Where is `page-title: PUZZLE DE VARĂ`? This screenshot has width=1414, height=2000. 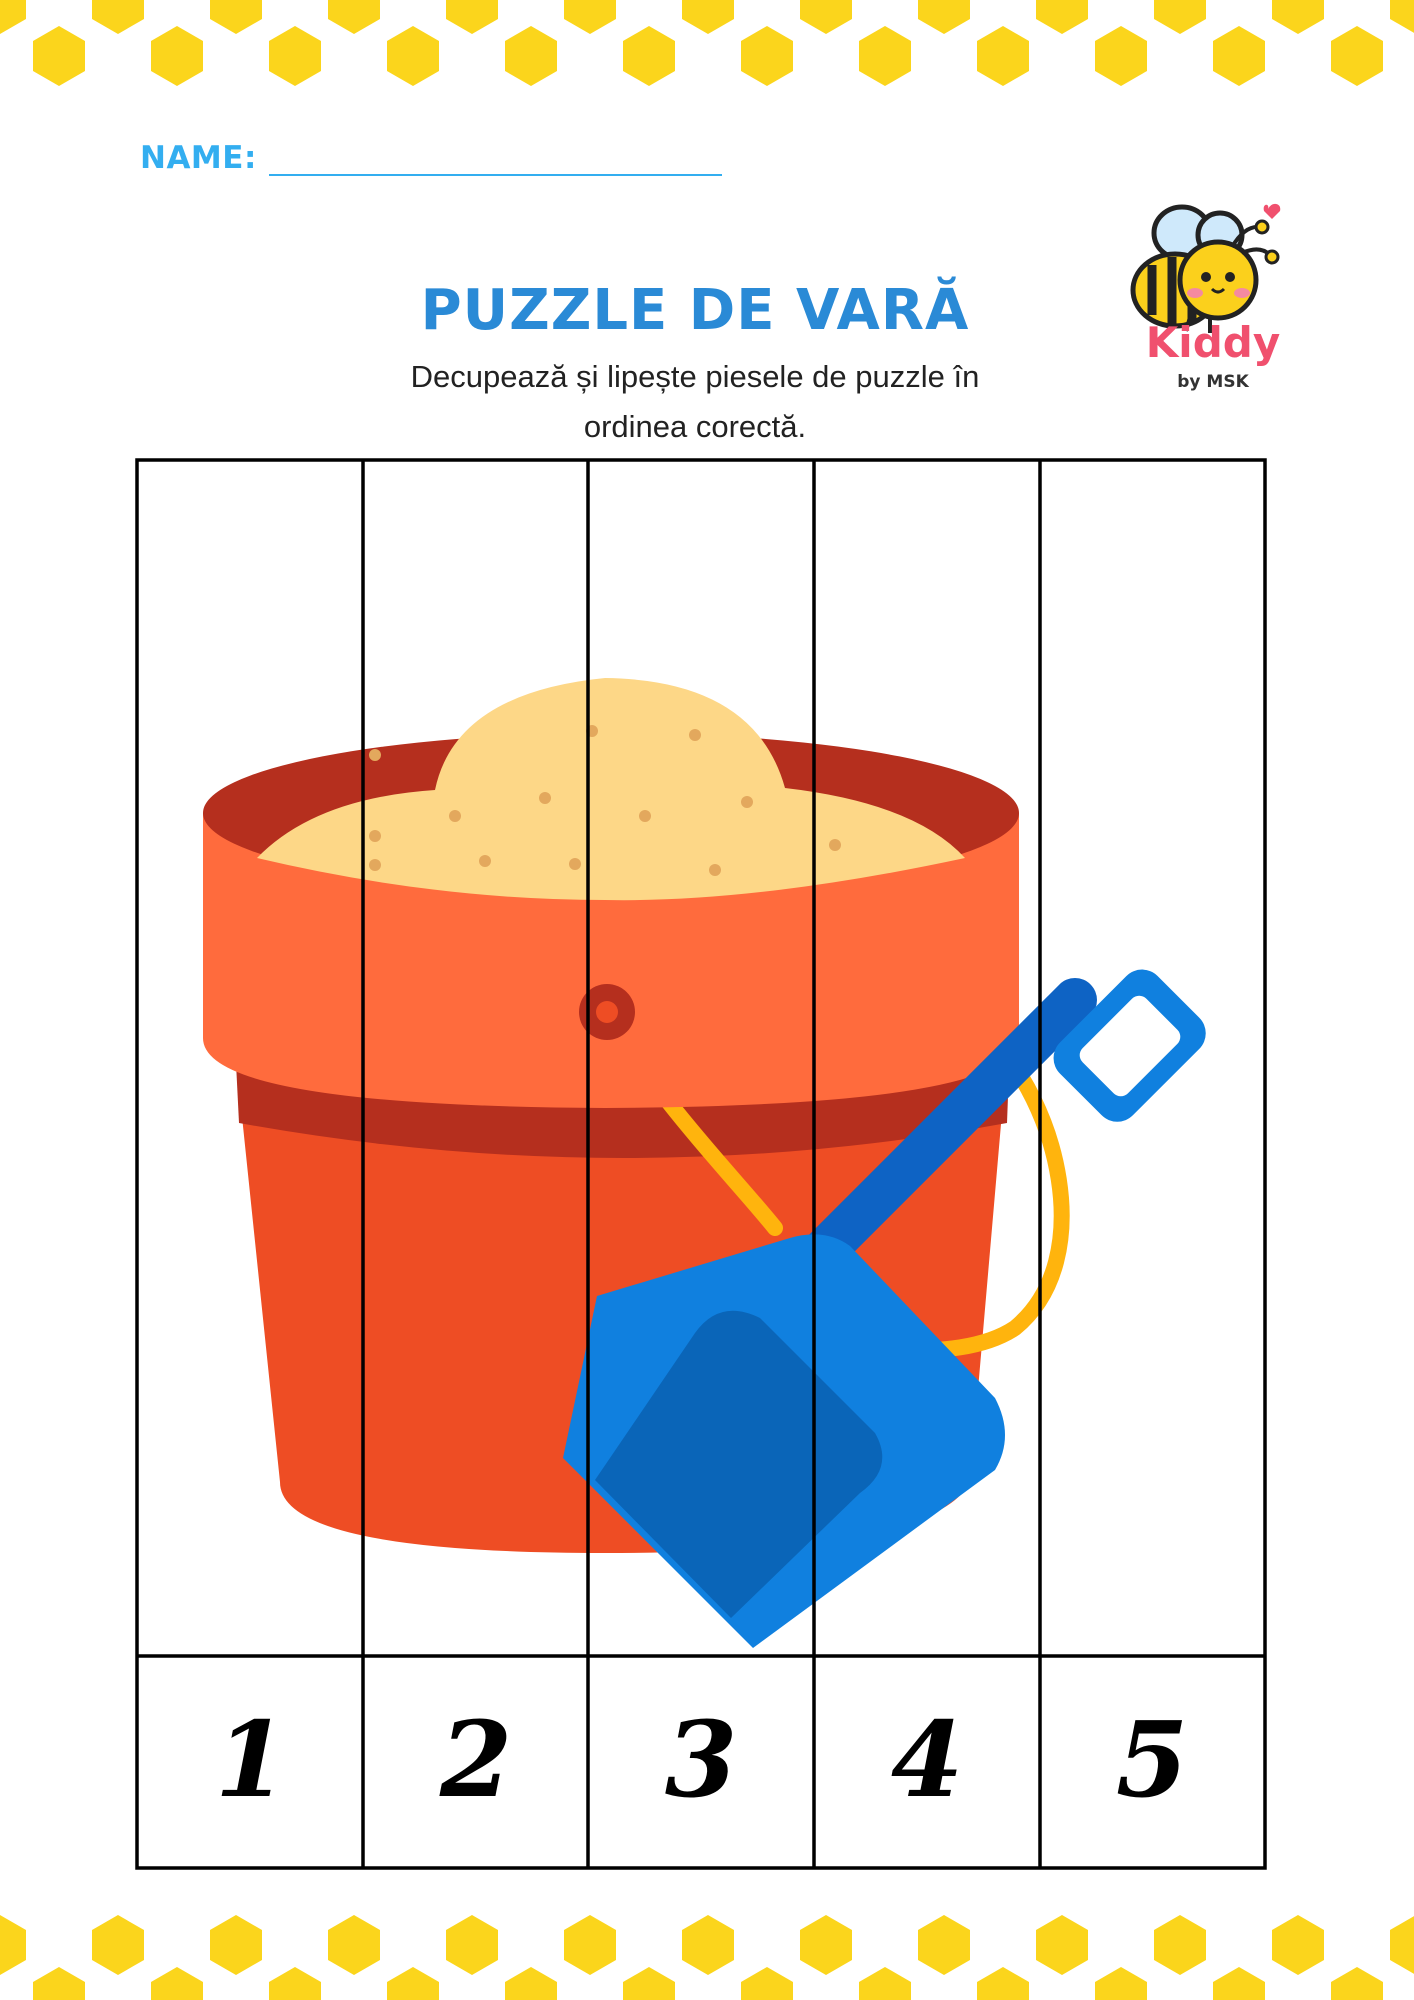 page-title: PUZZLE DE VARĂ is located at coordinates (695, 310).